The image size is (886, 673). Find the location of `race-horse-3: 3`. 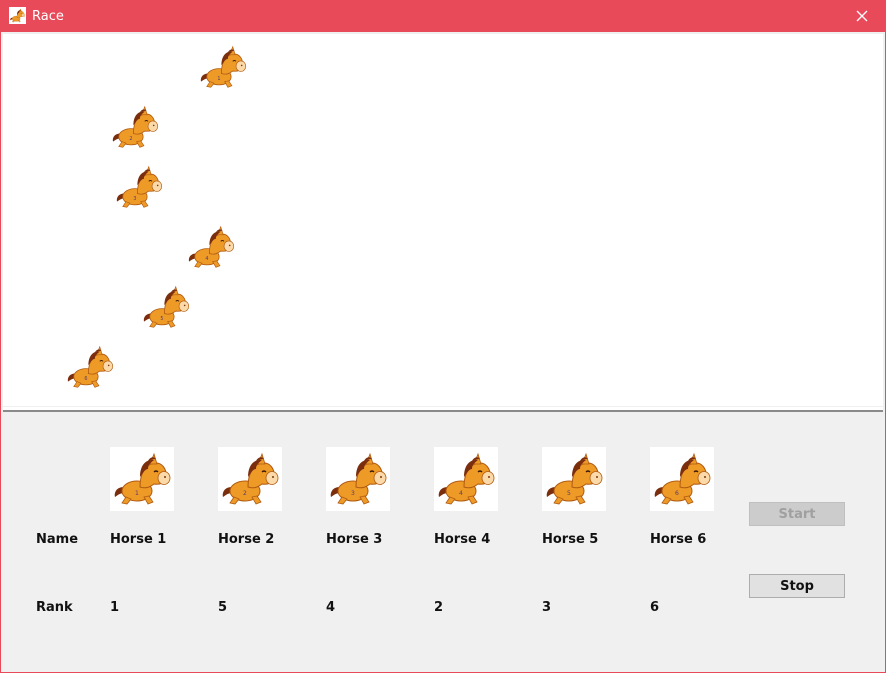

race-horse-3: 3 is located at coordinates (139, 187).